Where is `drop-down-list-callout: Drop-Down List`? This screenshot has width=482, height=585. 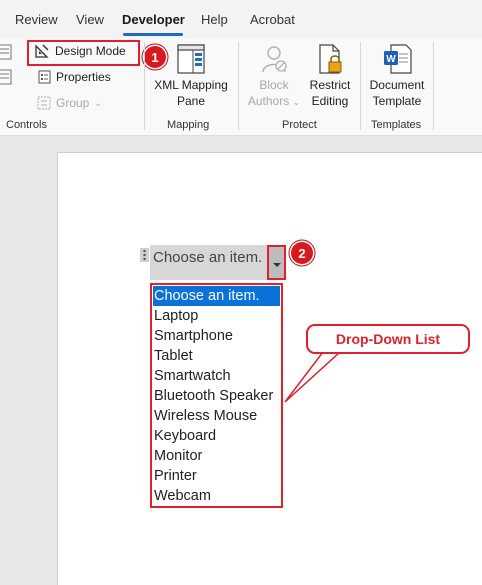
drop-down-list-callout: Drop-Down List is located at coordinates (388, 339).